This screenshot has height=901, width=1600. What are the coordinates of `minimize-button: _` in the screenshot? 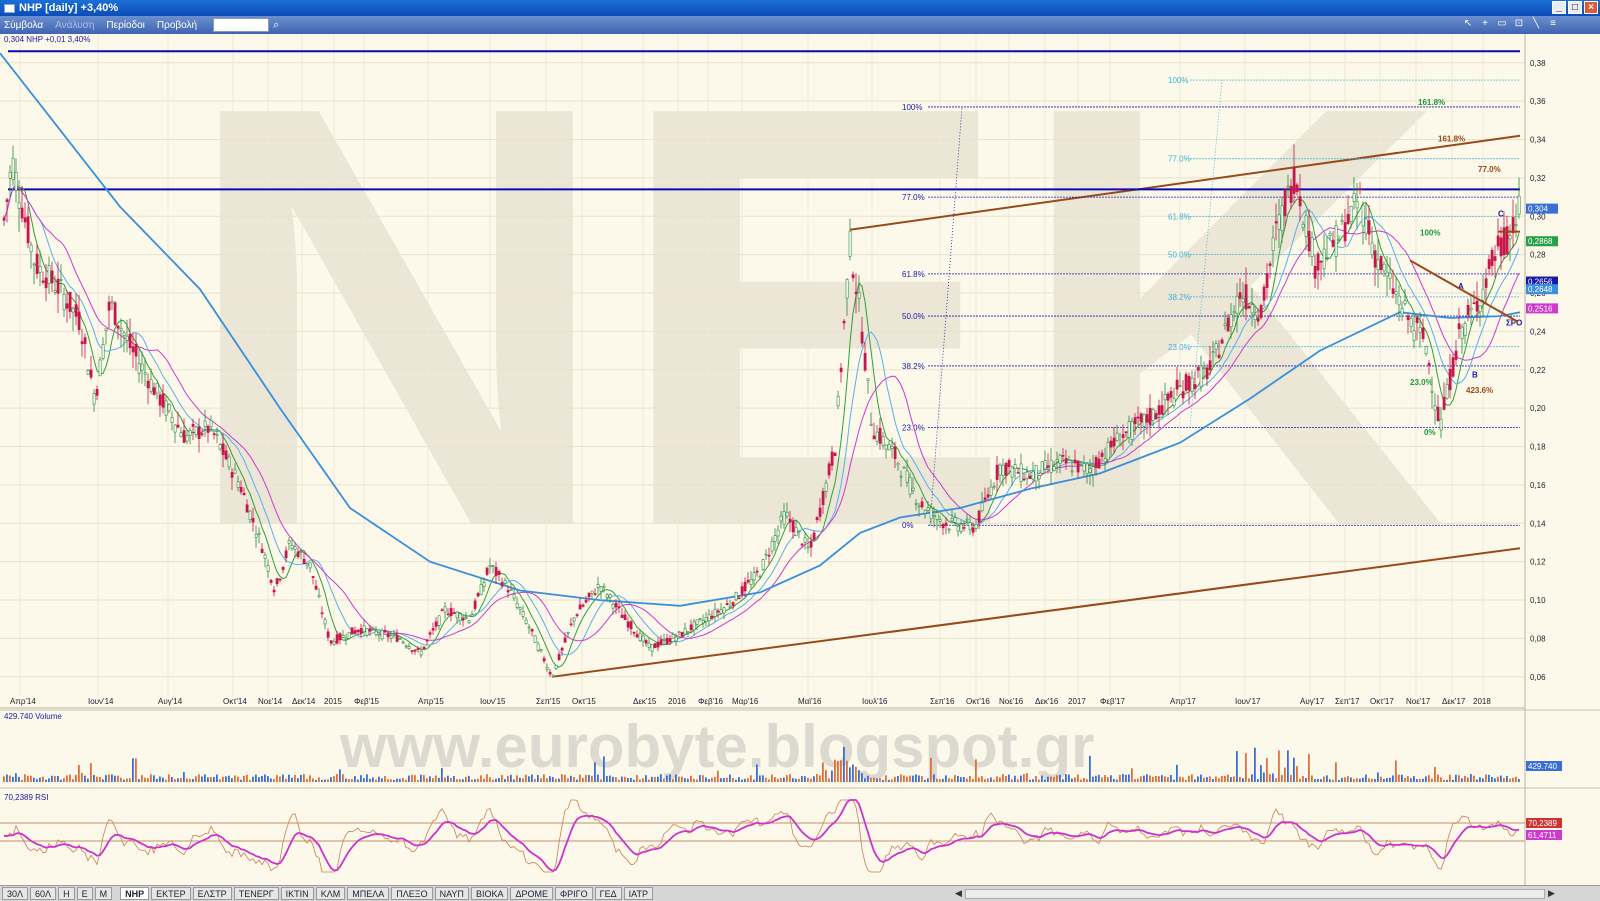 It's located at (1559, 7).